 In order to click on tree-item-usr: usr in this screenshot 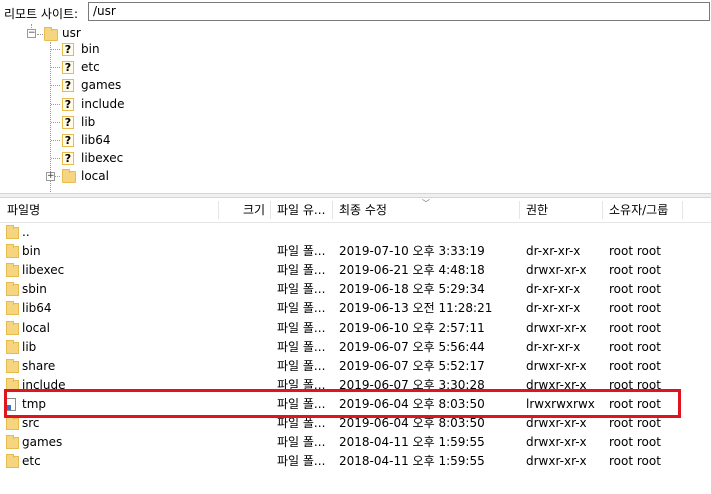, I will do `click(71, 33)`.